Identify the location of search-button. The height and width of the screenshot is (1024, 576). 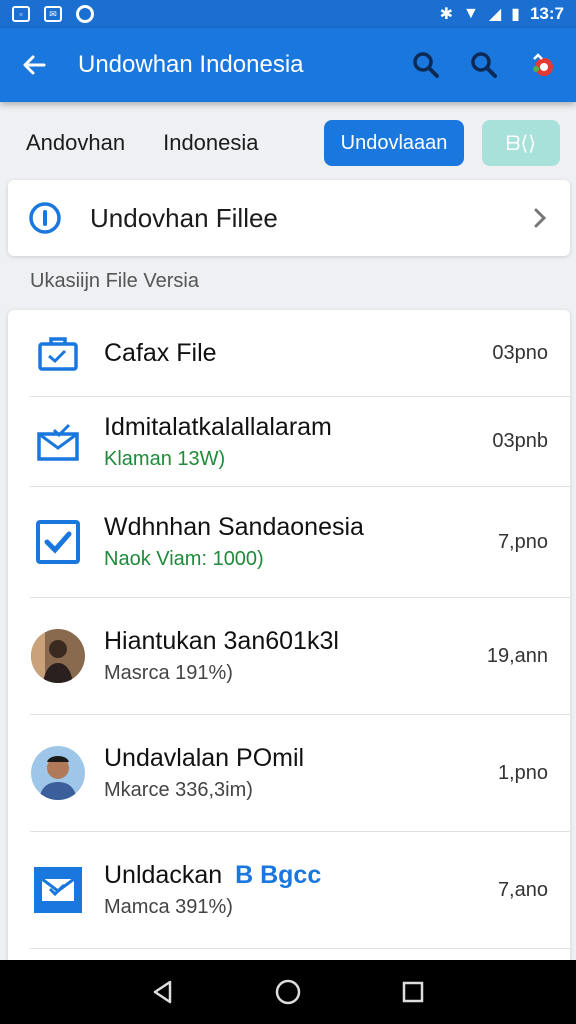
(426, 65).